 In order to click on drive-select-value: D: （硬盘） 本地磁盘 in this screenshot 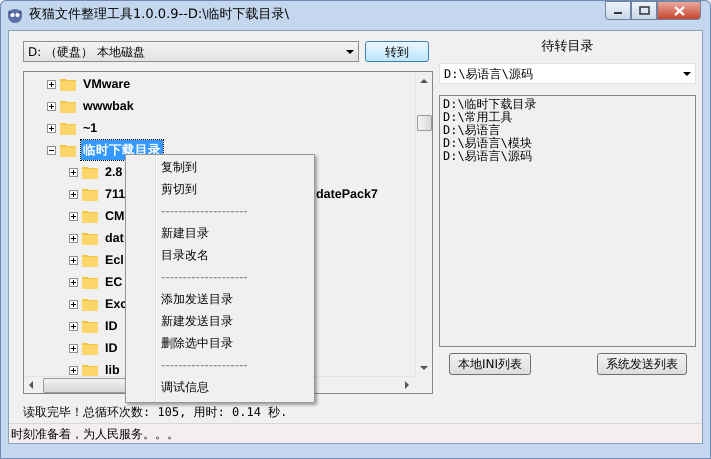, I will do `click(87, 52)`.